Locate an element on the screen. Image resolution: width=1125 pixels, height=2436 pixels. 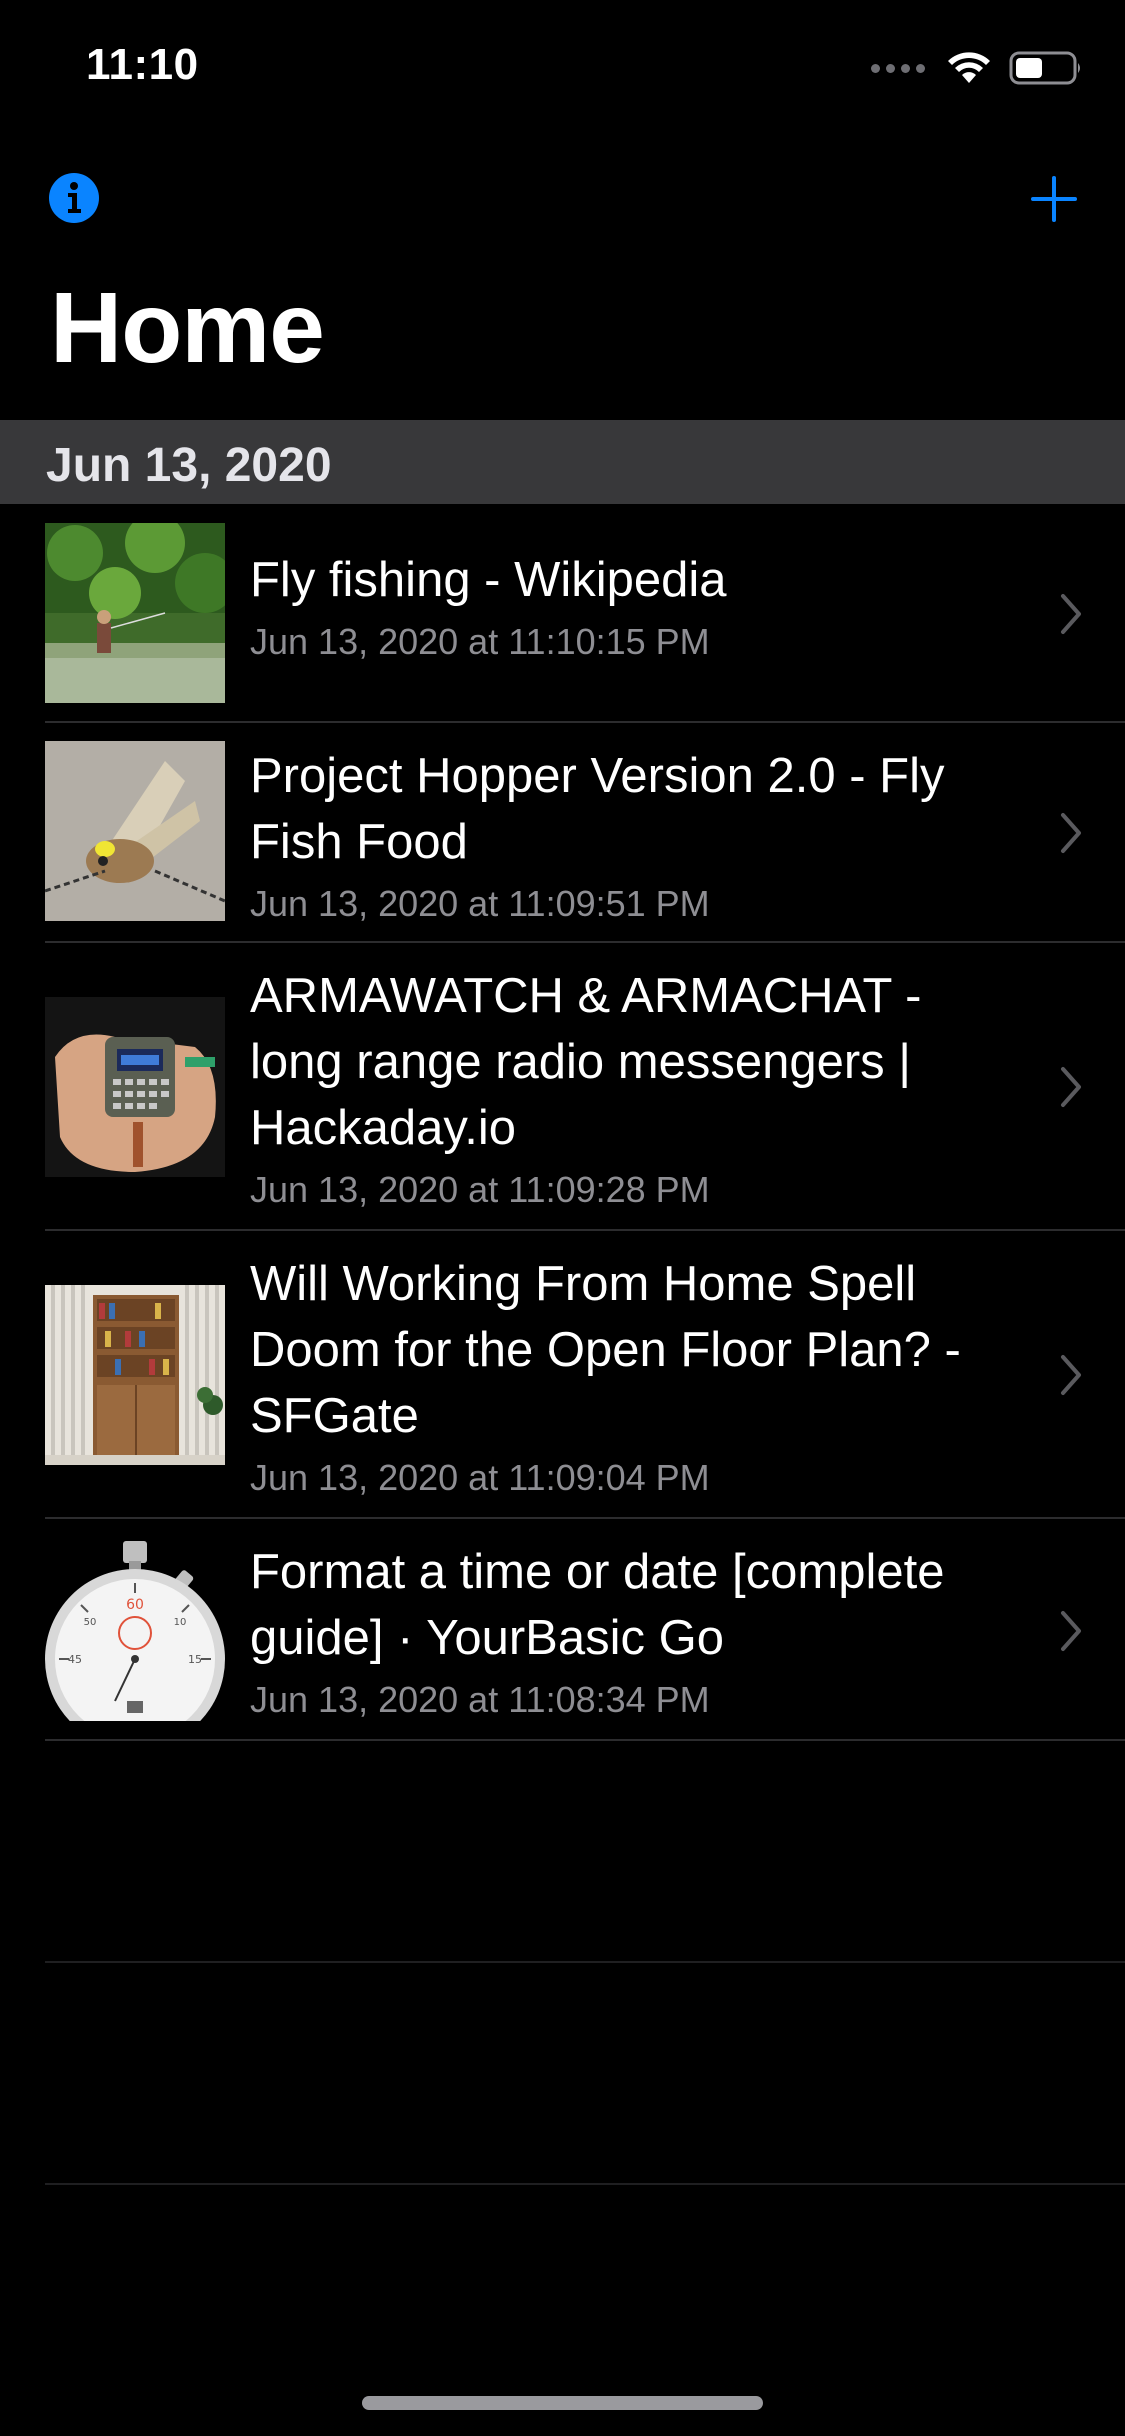
item-date: Jun 13, 2020 at 11:08:34 PM is located at coordinates (480, 1699).